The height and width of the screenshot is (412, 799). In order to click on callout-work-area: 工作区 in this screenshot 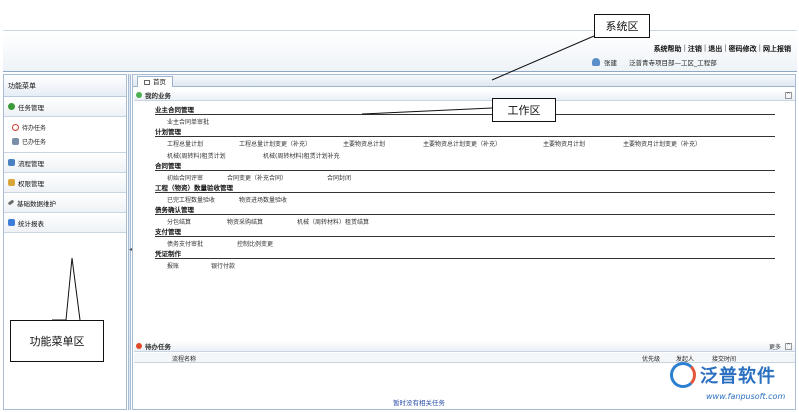, I will do `click(524, 110)`.